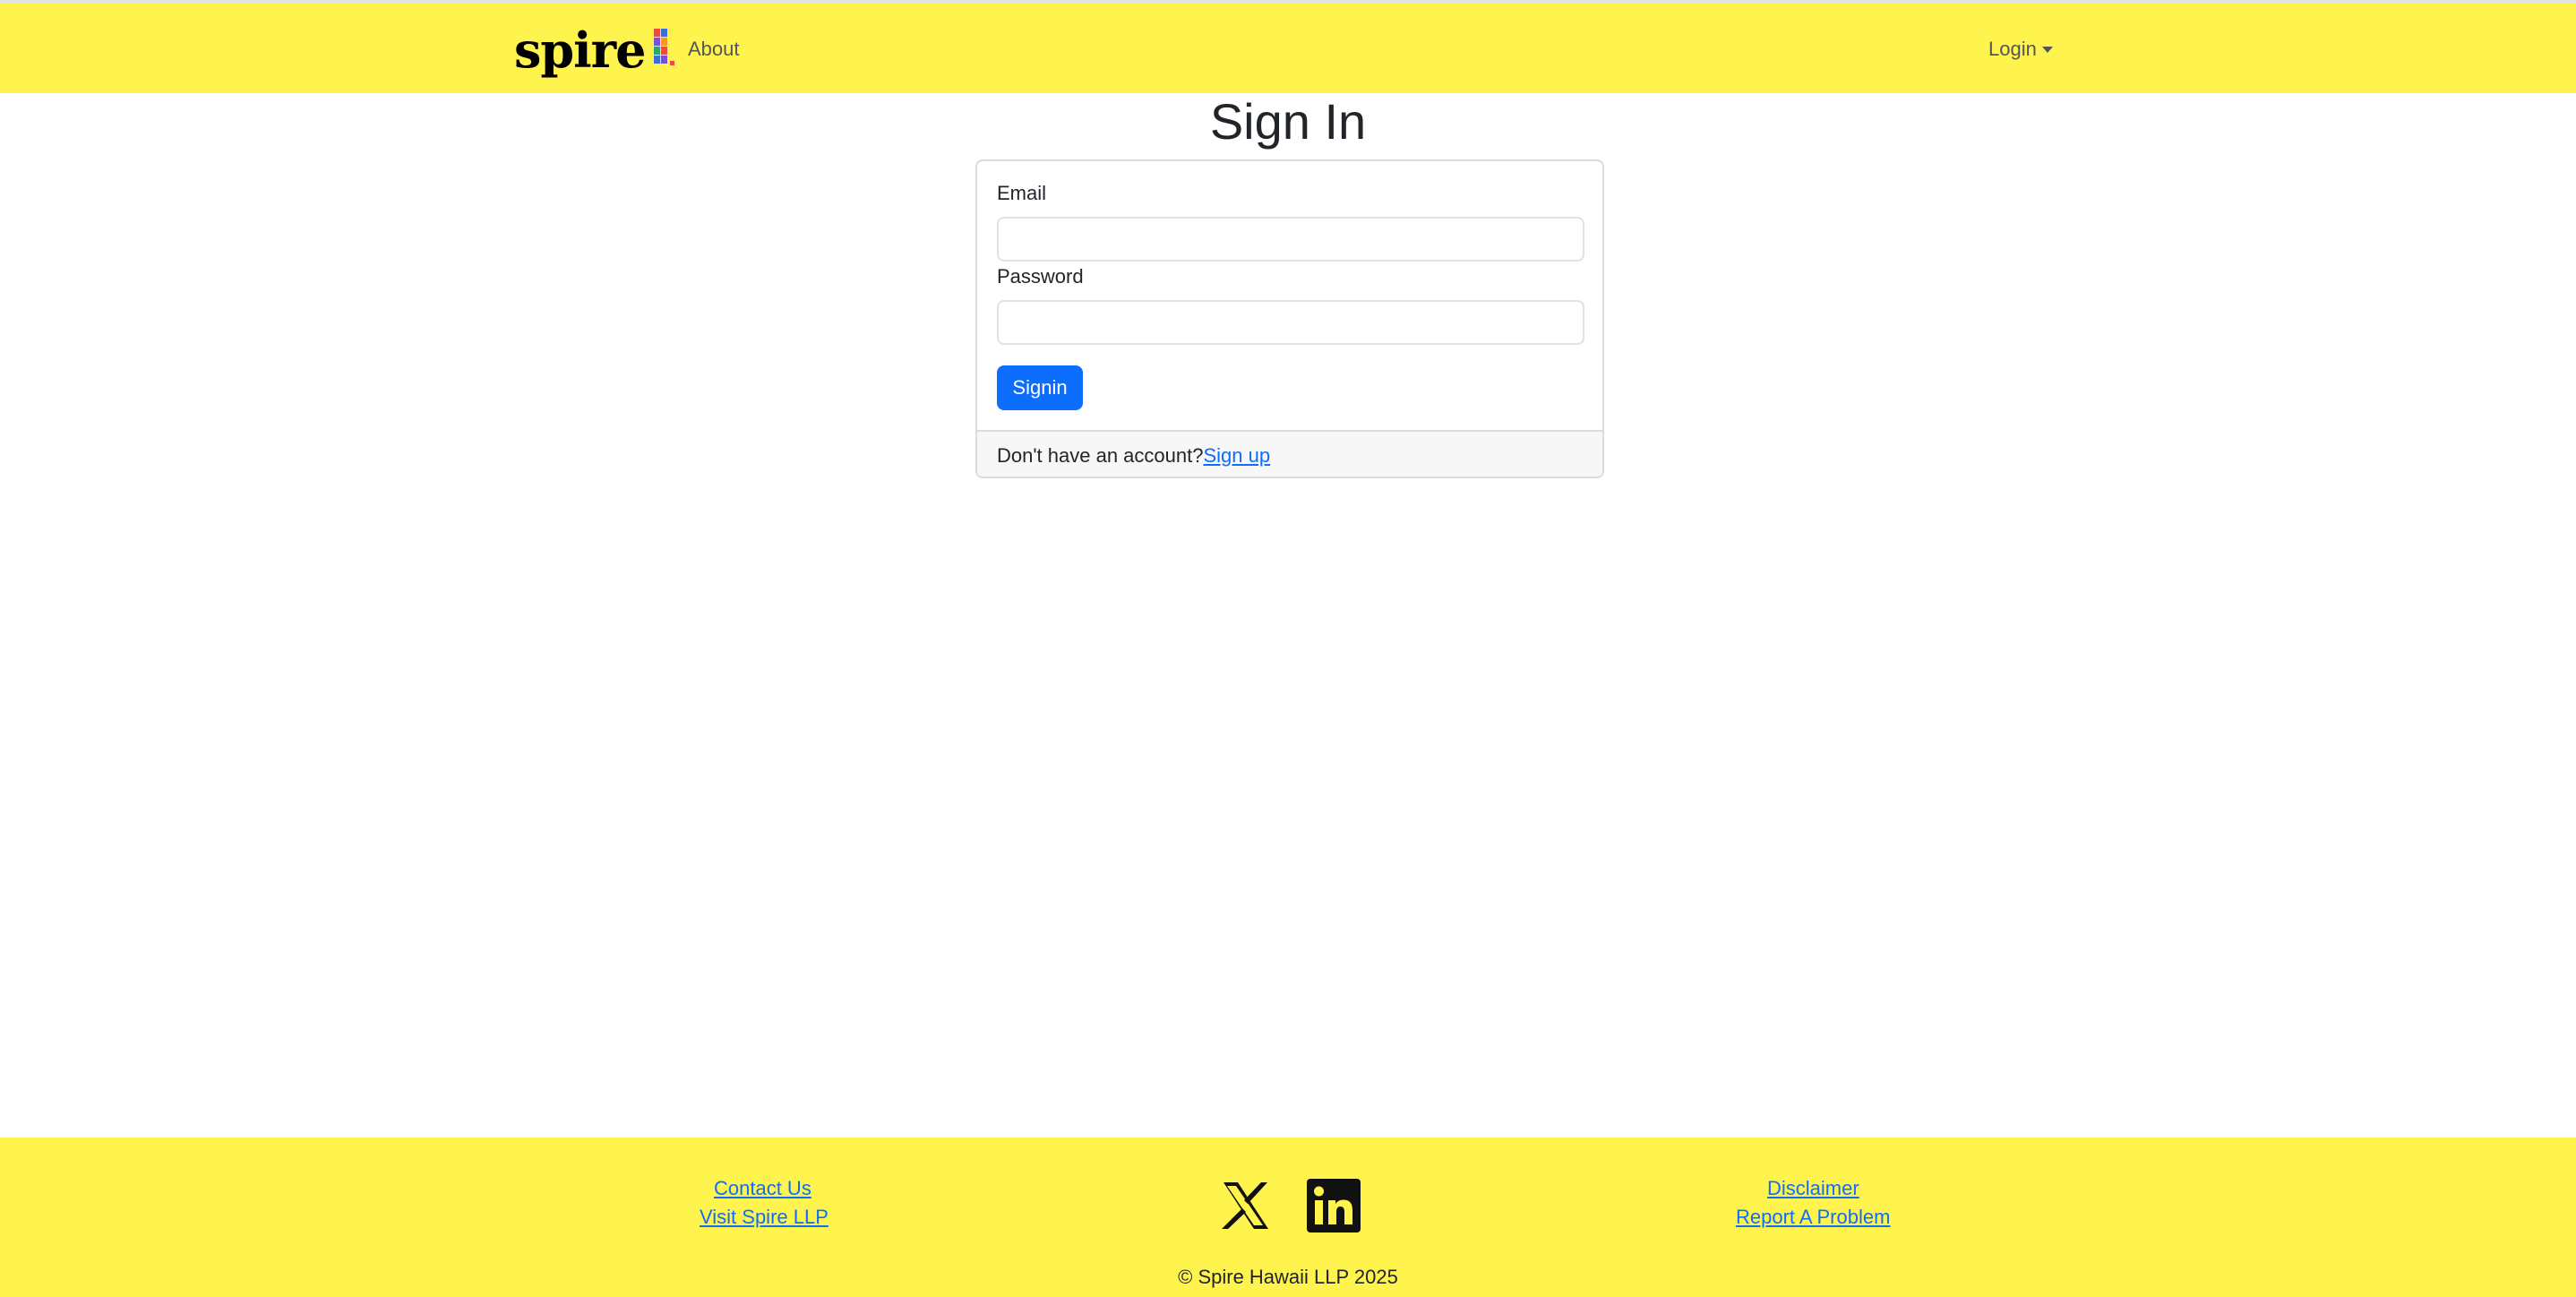 Image resolution: width=2576 pixels, height=1297 pixels. I want to click on password-label: Password, so click(1040, 276).